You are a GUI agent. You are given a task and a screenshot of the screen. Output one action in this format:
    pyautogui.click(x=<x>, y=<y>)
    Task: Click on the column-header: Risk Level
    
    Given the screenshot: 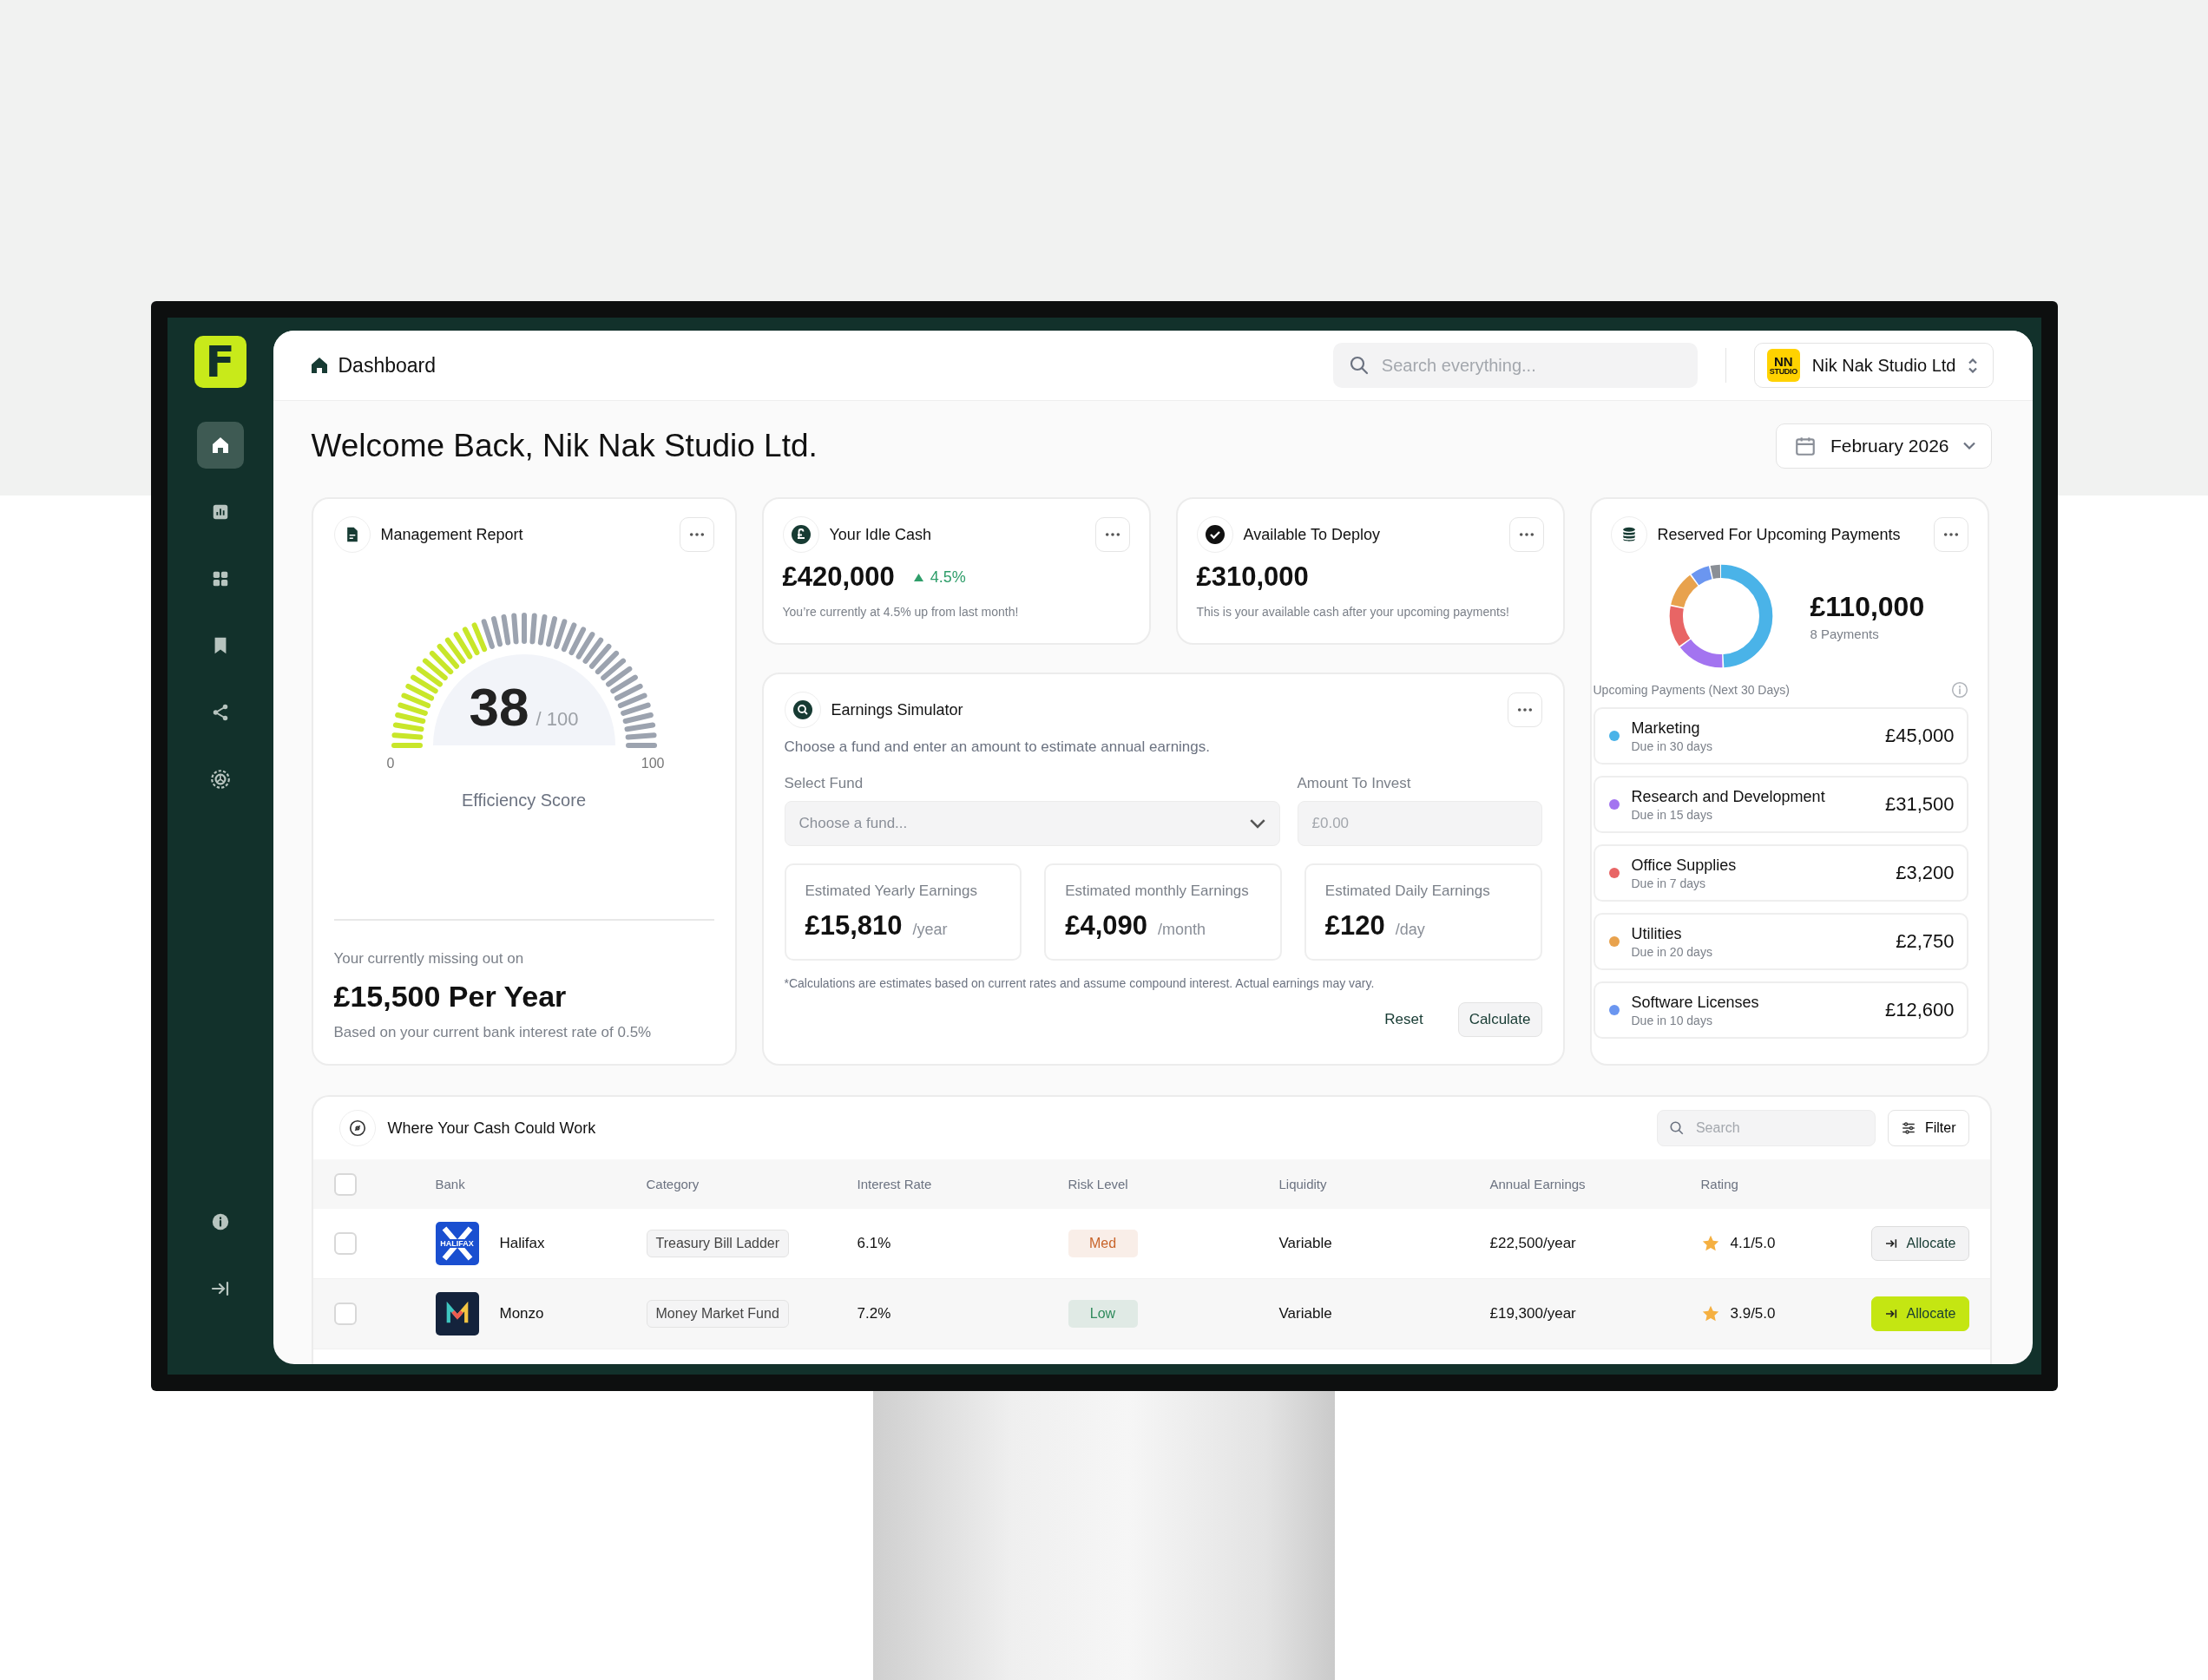 What is the action you would take?
    pyautogui.click(x=1099, y=1184)
    